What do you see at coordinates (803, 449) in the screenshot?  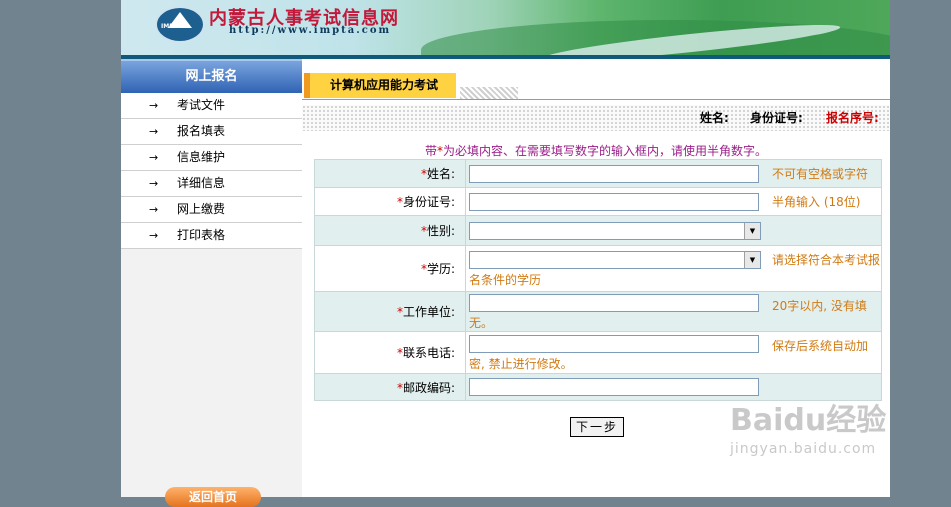 I see `watermark-sub-text: jingyan.baidu.com` at bounding box center [803, 449].